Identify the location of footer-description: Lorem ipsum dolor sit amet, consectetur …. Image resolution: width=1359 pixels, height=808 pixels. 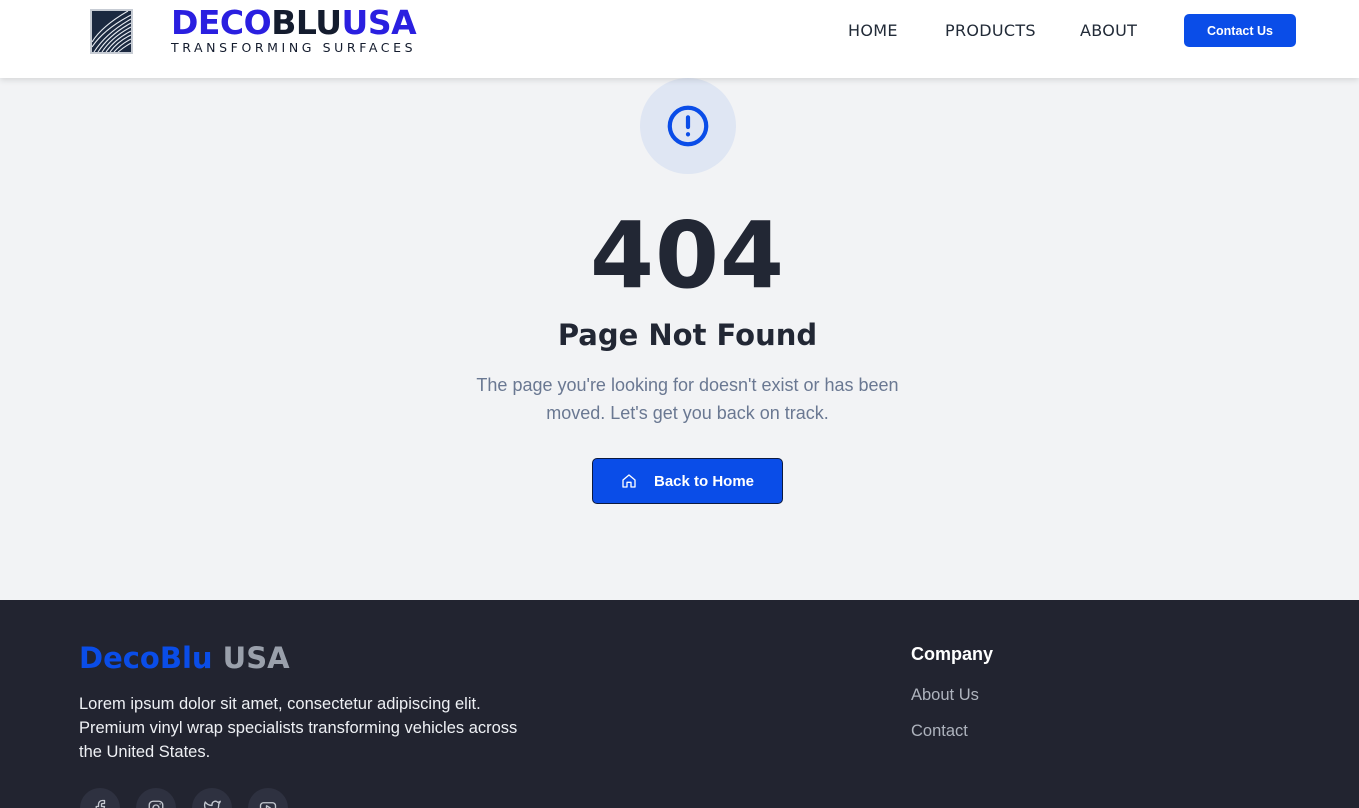
(298, 728).